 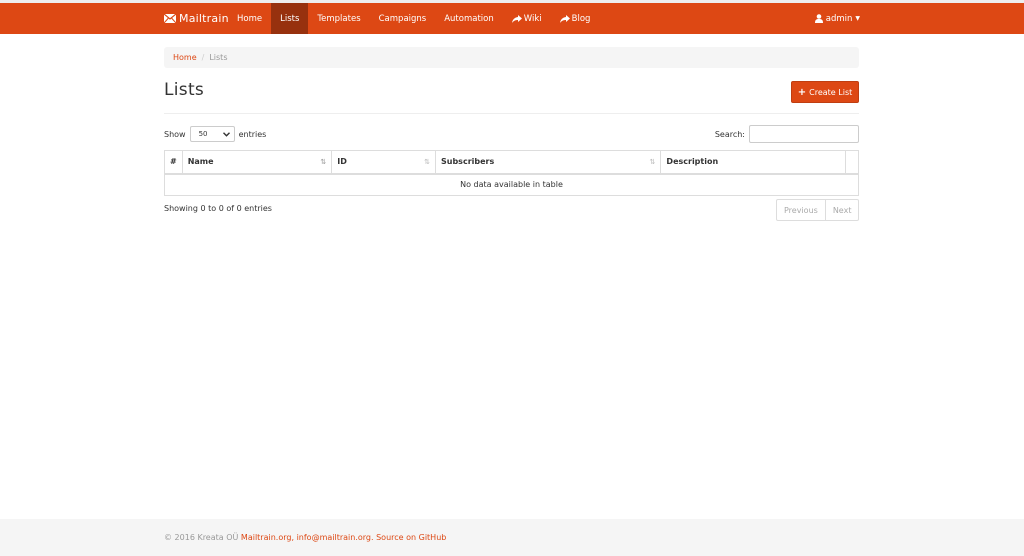 What do you see at coordinates (185, 57) in the screenshot?
I see `breadcrumb-home: Home` at bounding box center [185, 57].